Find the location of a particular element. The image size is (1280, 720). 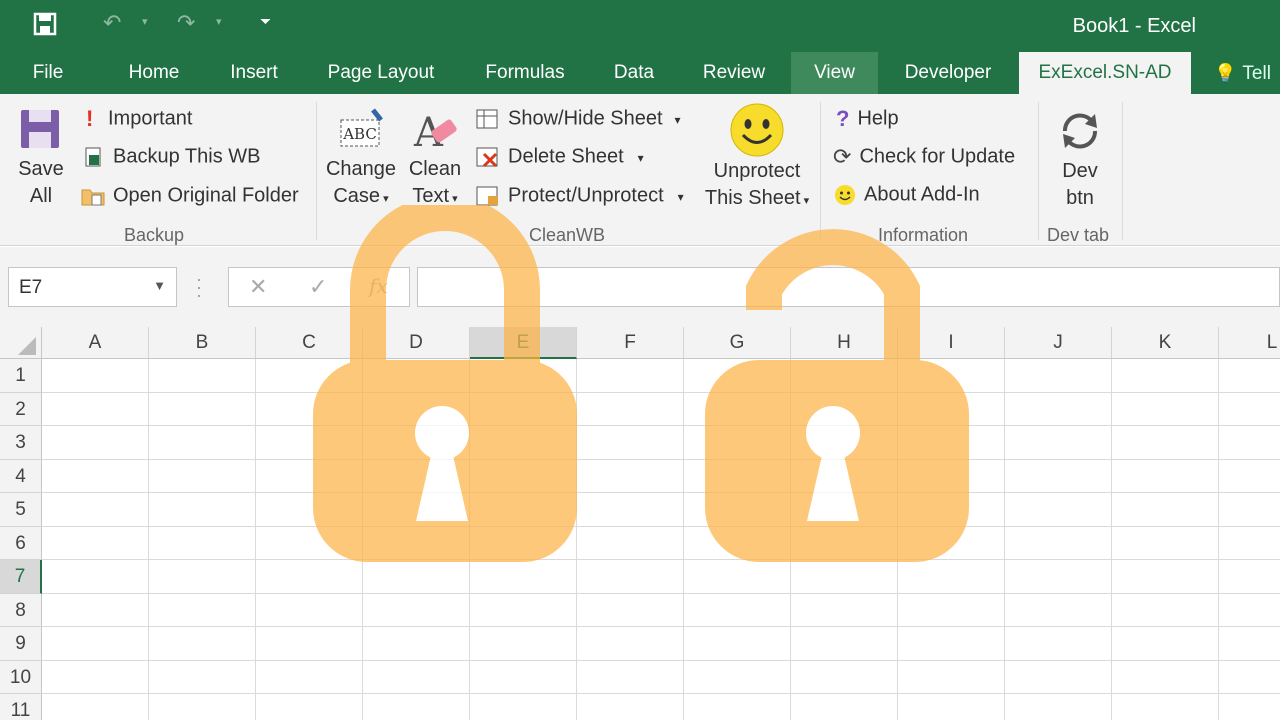

cell-h9 is located at coordinates (844, 644).